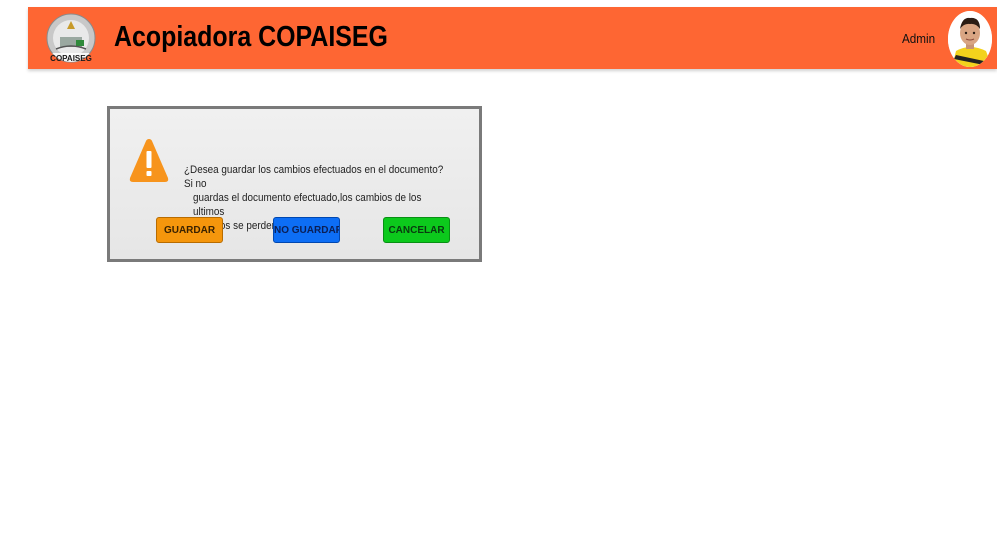 Image resolution: width=997 pixels, height=534 pixels. I want to click on user-name: Admin, so click(918, 38).